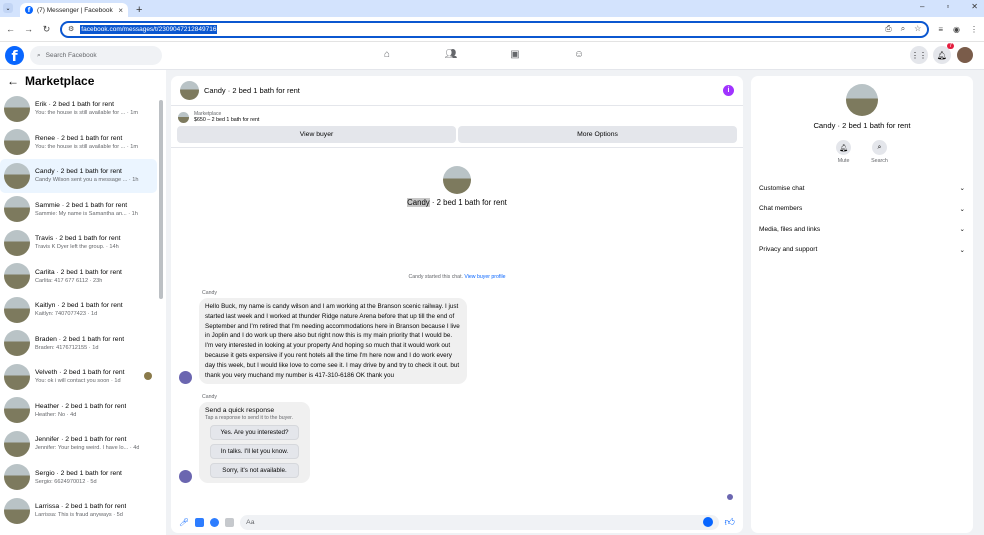 This screenshot has width=984, height=535. I want to click on search-placeholder: Search Facebook, so click(71, 55).